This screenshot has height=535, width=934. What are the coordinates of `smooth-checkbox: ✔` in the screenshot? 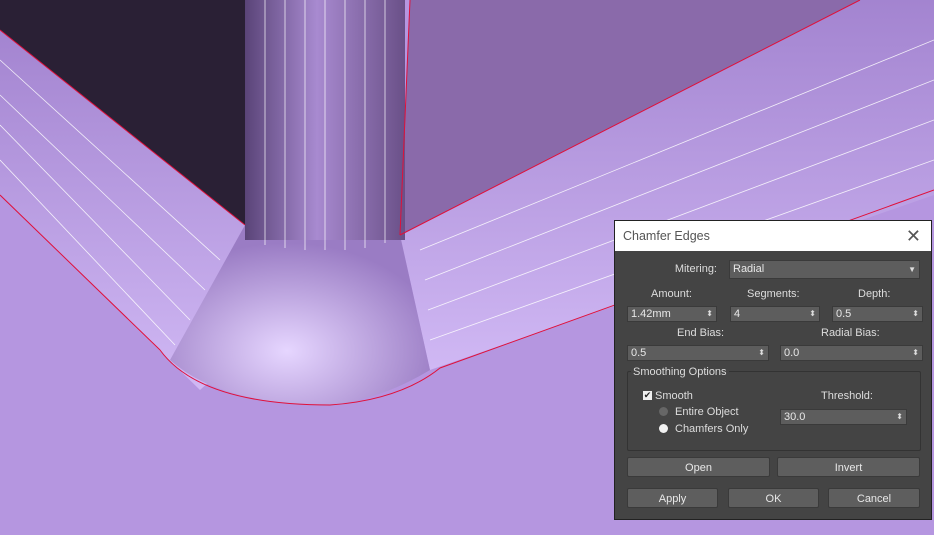 It's located at (647, 395).